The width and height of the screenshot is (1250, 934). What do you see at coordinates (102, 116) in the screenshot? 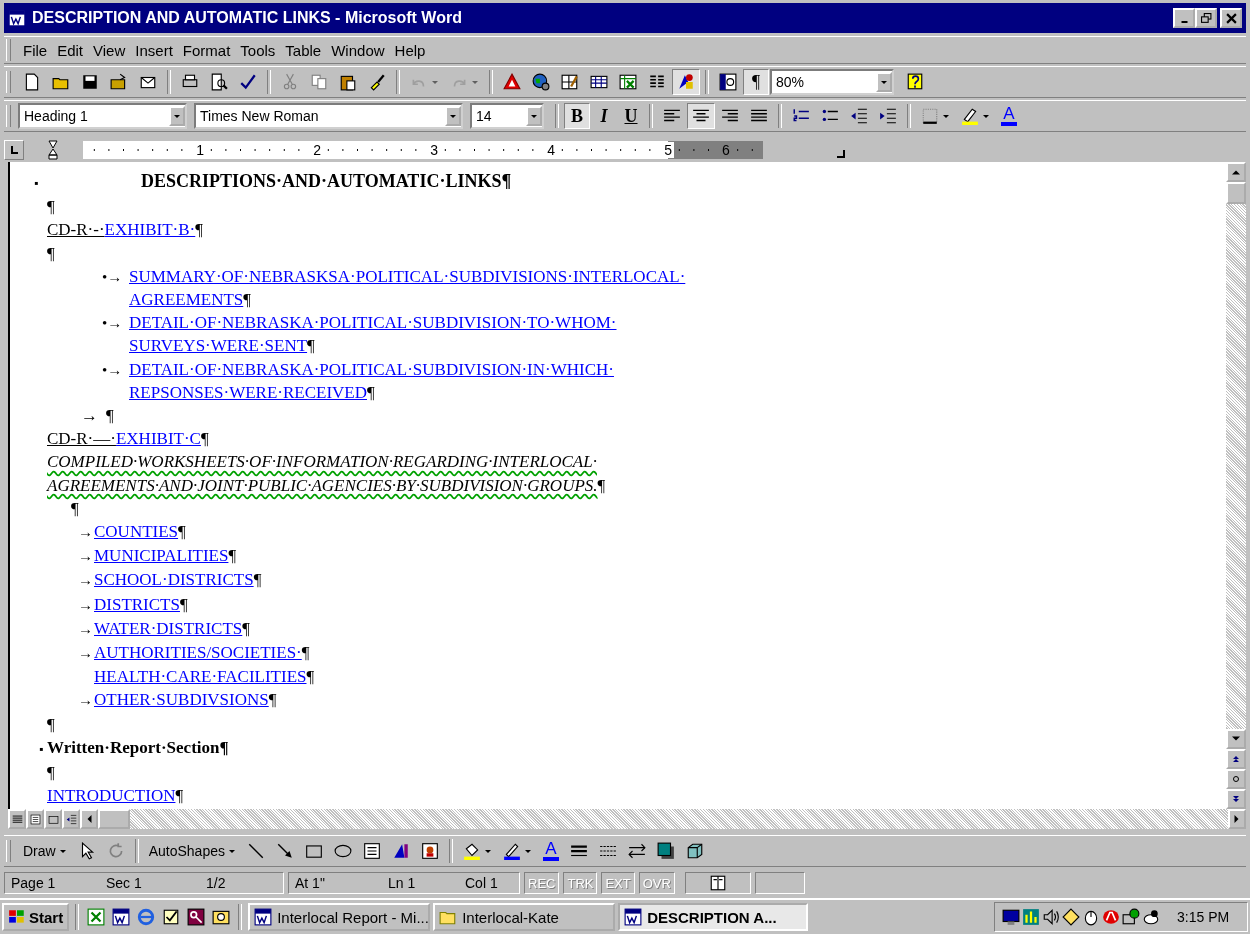
I see `style-dropdown: Heading 1` at bounding box center [102, 116].